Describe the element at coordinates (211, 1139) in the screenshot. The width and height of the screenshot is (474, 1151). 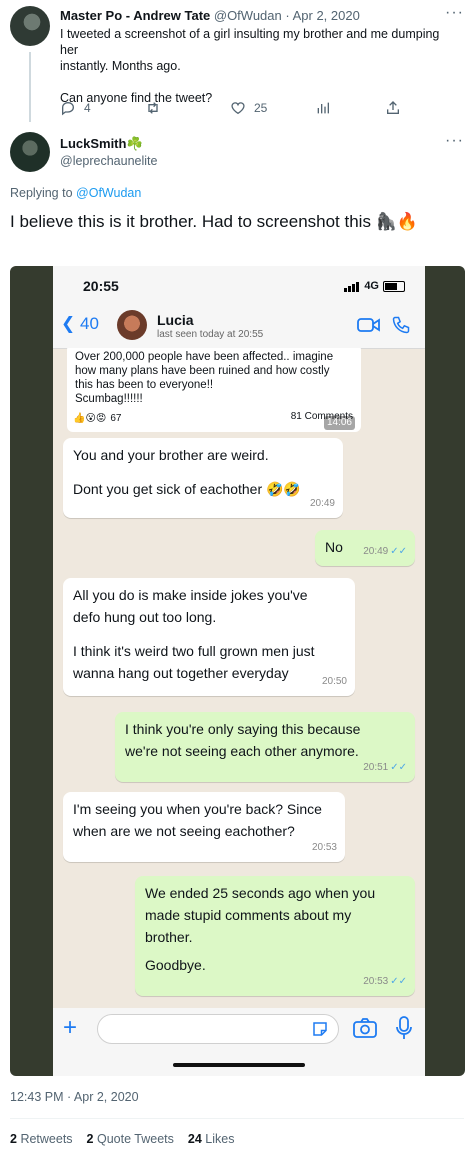
I see `likes-stat: 24 Likes` at that location.